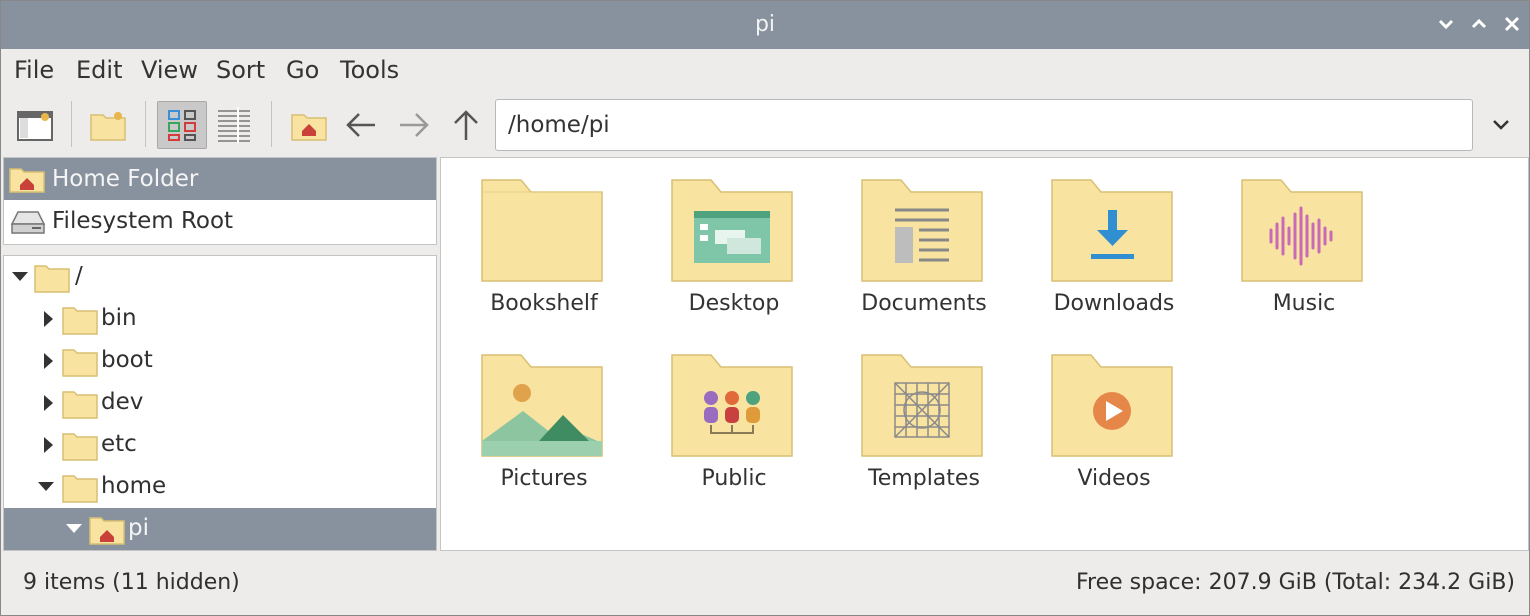 The width and height of the screenshot is (1530, 616). Describe the element at coordinates (79, 276) in the screenshot. I see `tree-node-label: /` at that location.